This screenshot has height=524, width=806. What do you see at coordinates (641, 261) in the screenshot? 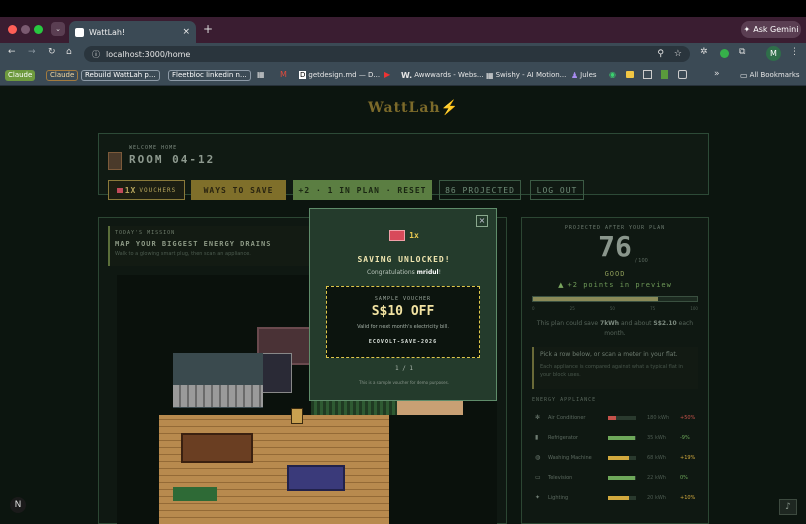
I see `score-outof: / 100` at bounding box center [641, 261].